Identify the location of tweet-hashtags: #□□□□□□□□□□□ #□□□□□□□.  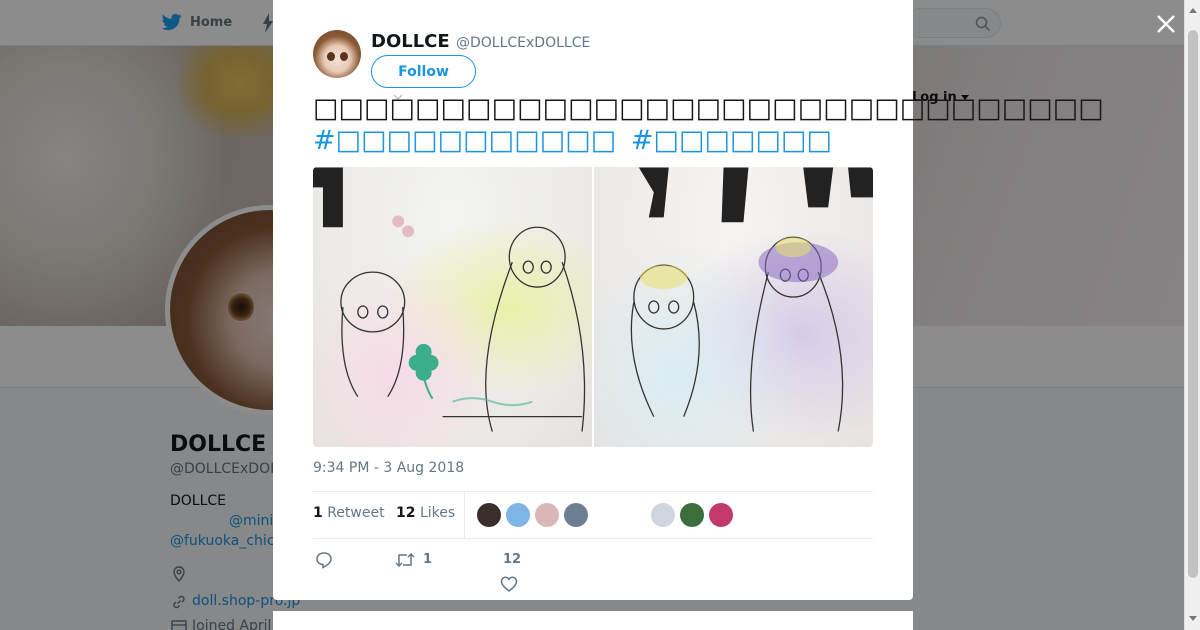
(575, 141).